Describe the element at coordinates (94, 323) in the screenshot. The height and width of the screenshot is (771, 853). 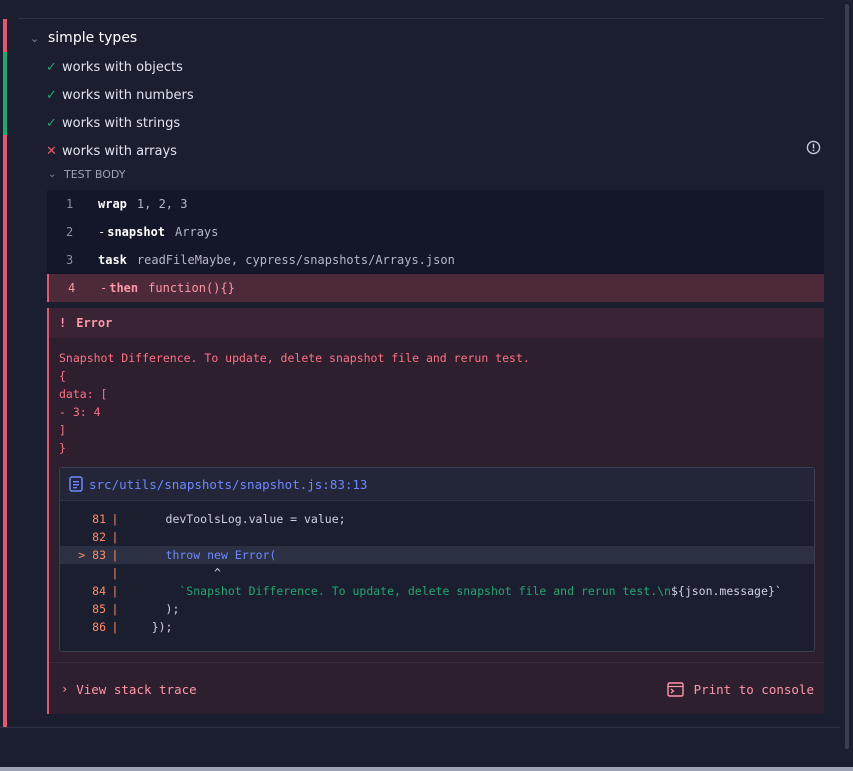
I see `error-title: Error` at that location.